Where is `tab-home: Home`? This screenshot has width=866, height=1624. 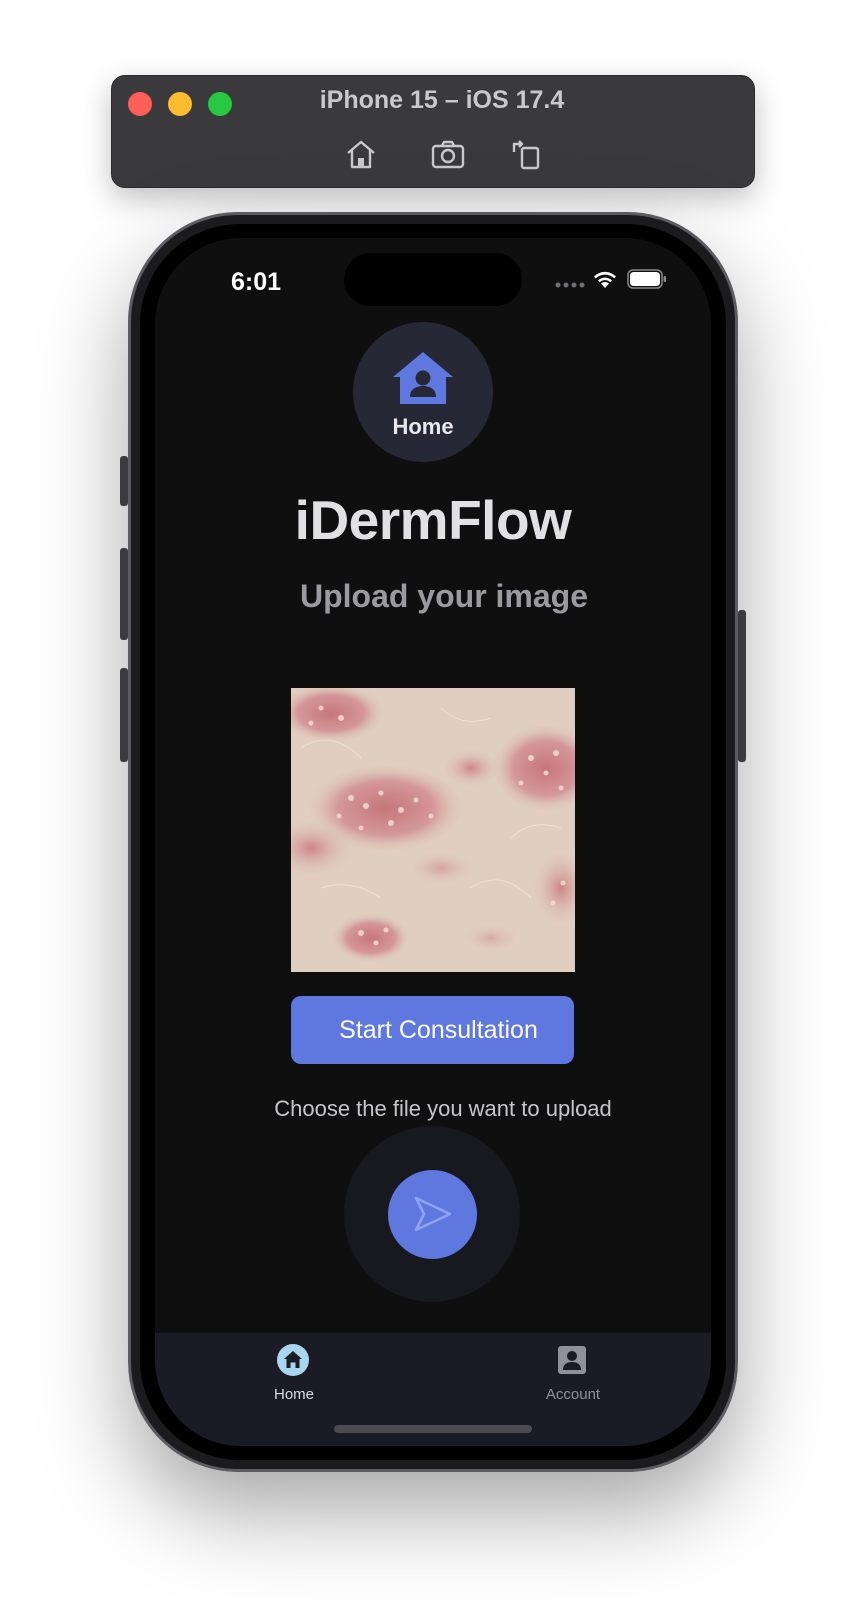 tab-home: Home is located at coordinates (294, 1373).